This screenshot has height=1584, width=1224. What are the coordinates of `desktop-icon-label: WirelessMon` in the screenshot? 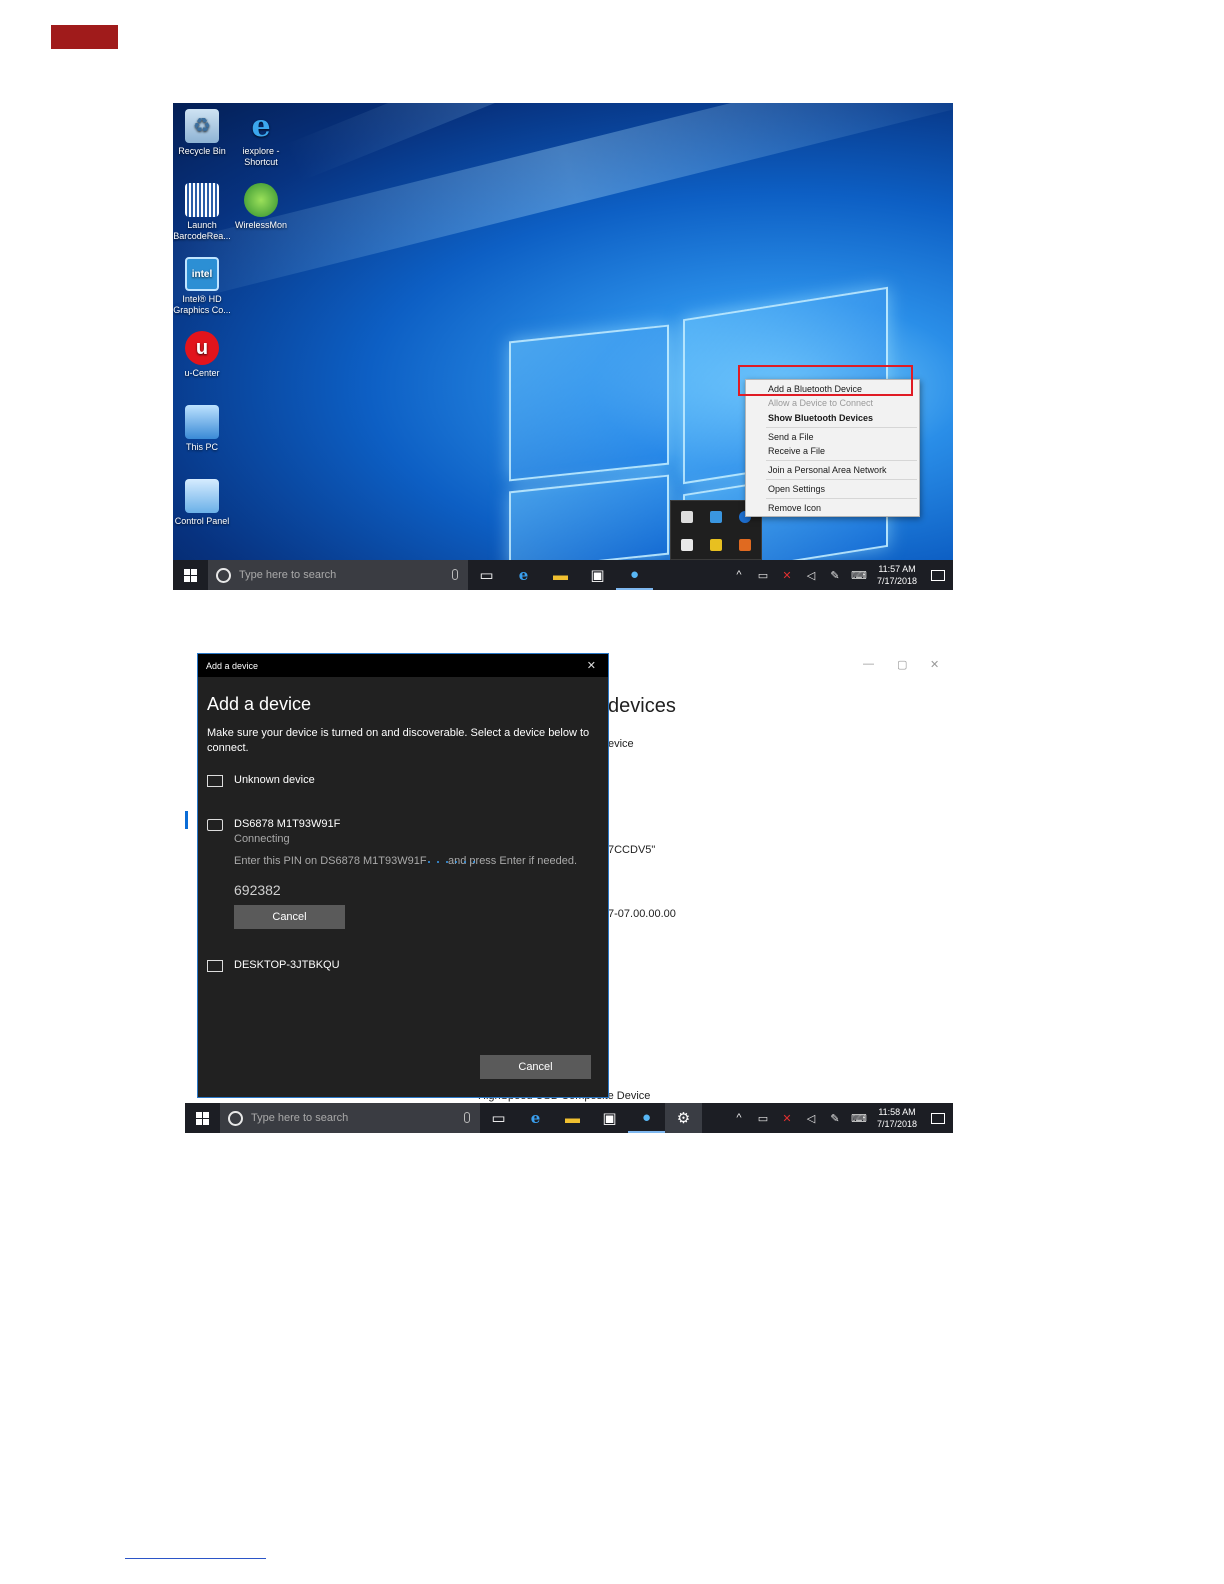 It's located at (260, 225).